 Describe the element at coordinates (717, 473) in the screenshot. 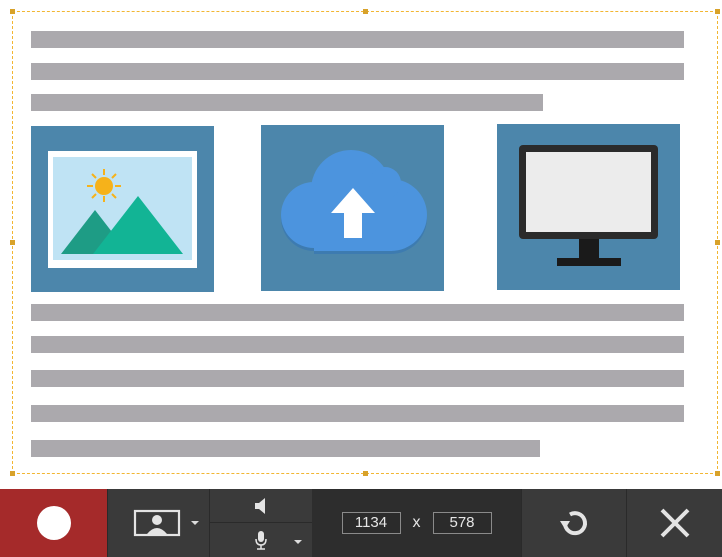

I see `resize-handle-bottom-right` at that location.